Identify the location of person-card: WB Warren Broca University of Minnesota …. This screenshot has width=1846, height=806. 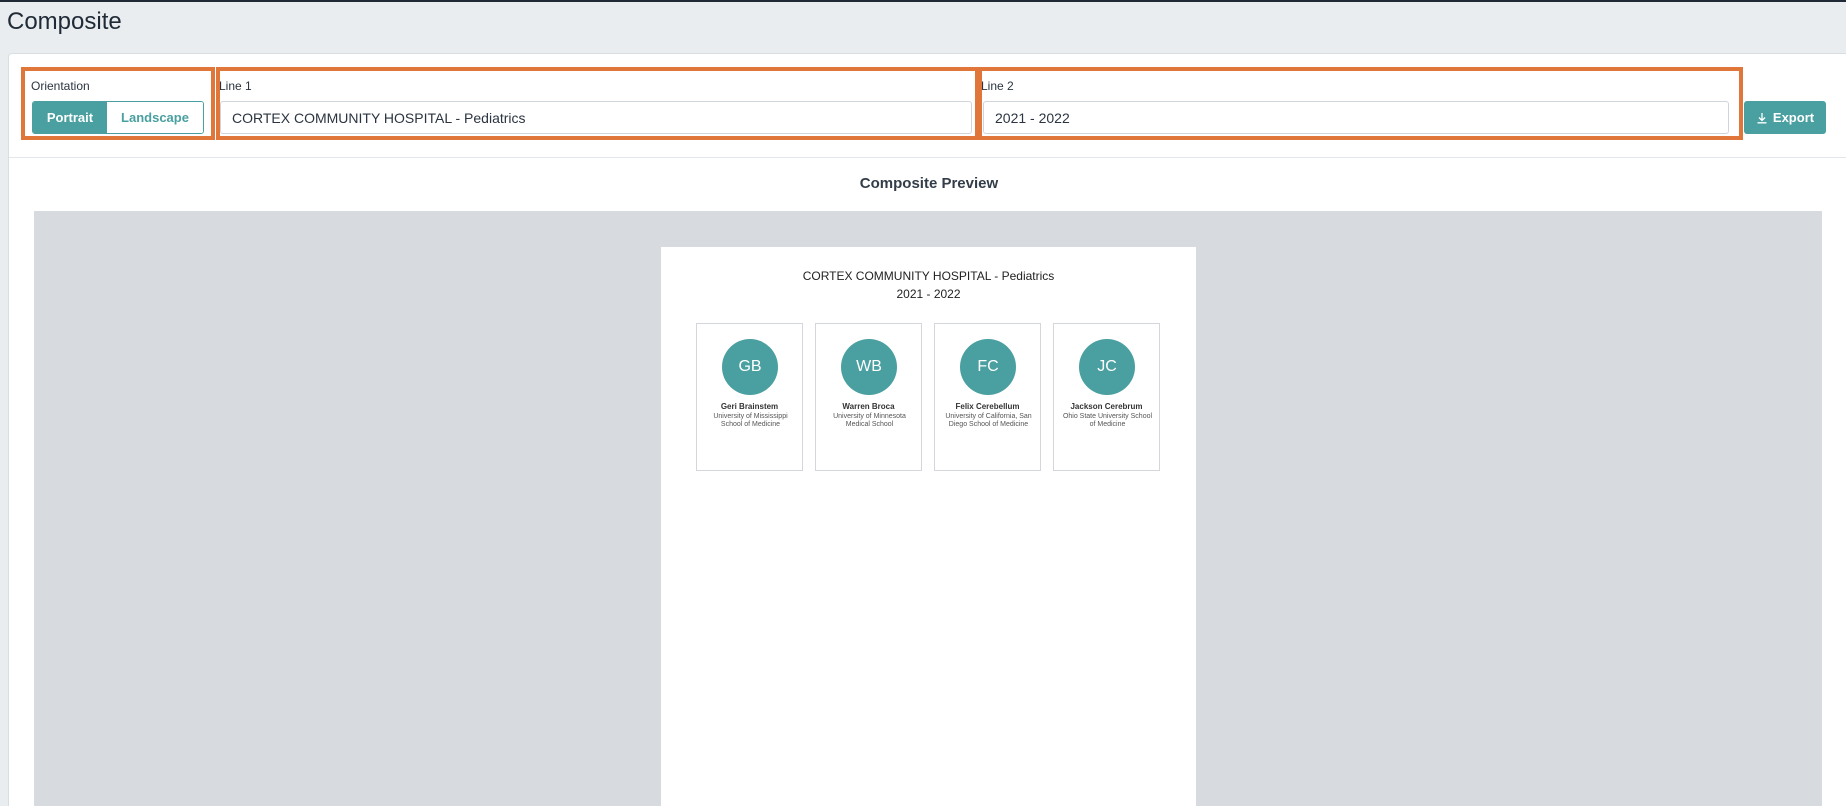
(868, 397).